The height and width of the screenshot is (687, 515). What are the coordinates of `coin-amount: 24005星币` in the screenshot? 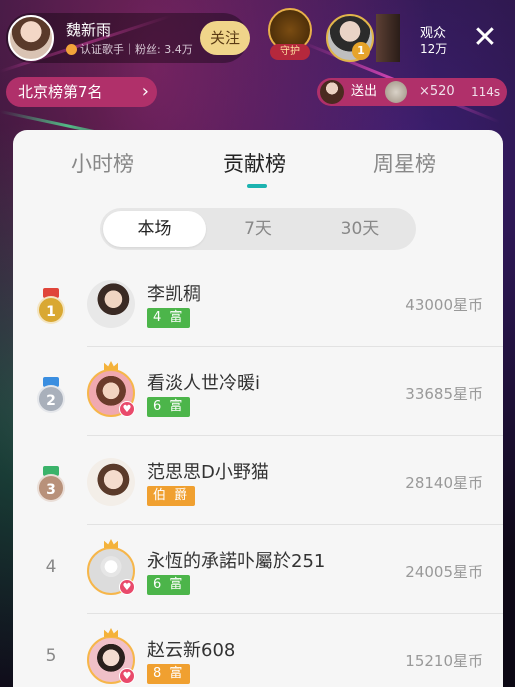 It's located at (444, 572).